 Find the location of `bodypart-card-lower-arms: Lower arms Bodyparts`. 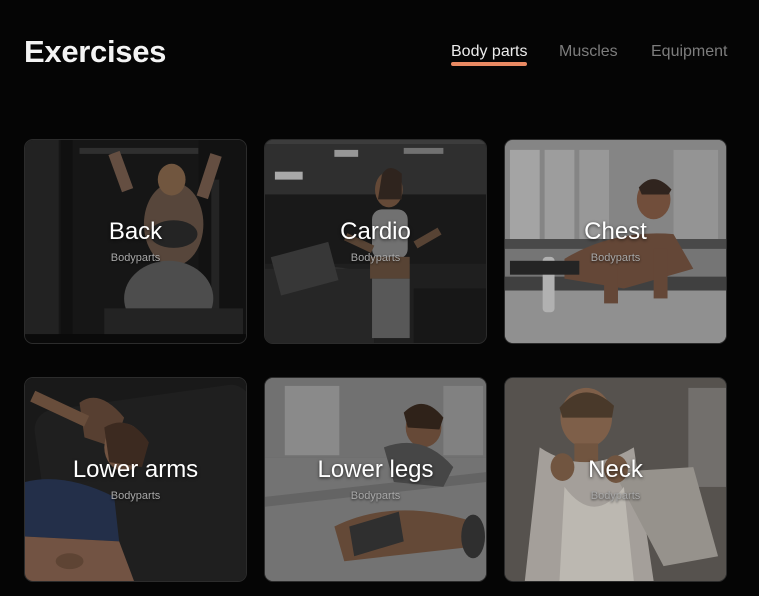

bodypart-card-lower-arms: Lower arms Bodyparts is located at coordinates (135, 479).